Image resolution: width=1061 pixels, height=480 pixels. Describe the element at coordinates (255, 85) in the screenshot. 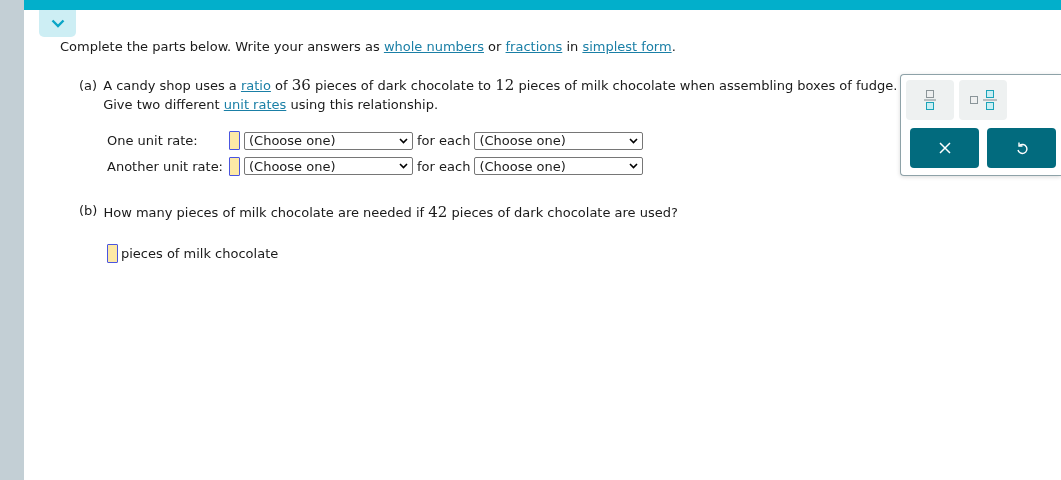

I see `glossary-link: ratio` at that location.